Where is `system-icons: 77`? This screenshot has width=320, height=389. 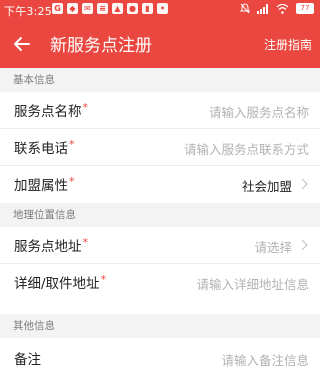 system-icons: 77 is located at coordinates (277, 8).